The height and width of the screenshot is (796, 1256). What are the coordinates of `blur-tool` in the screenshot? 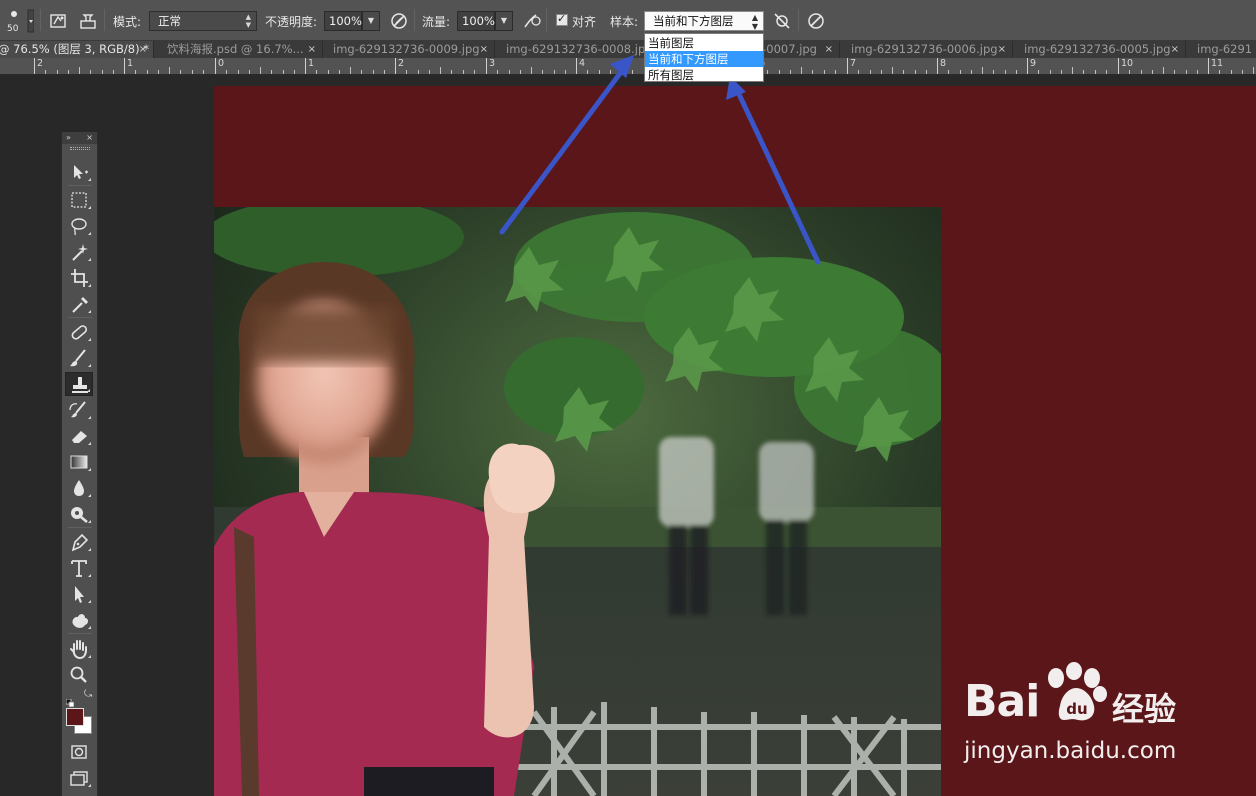 It's located at (79, 488).